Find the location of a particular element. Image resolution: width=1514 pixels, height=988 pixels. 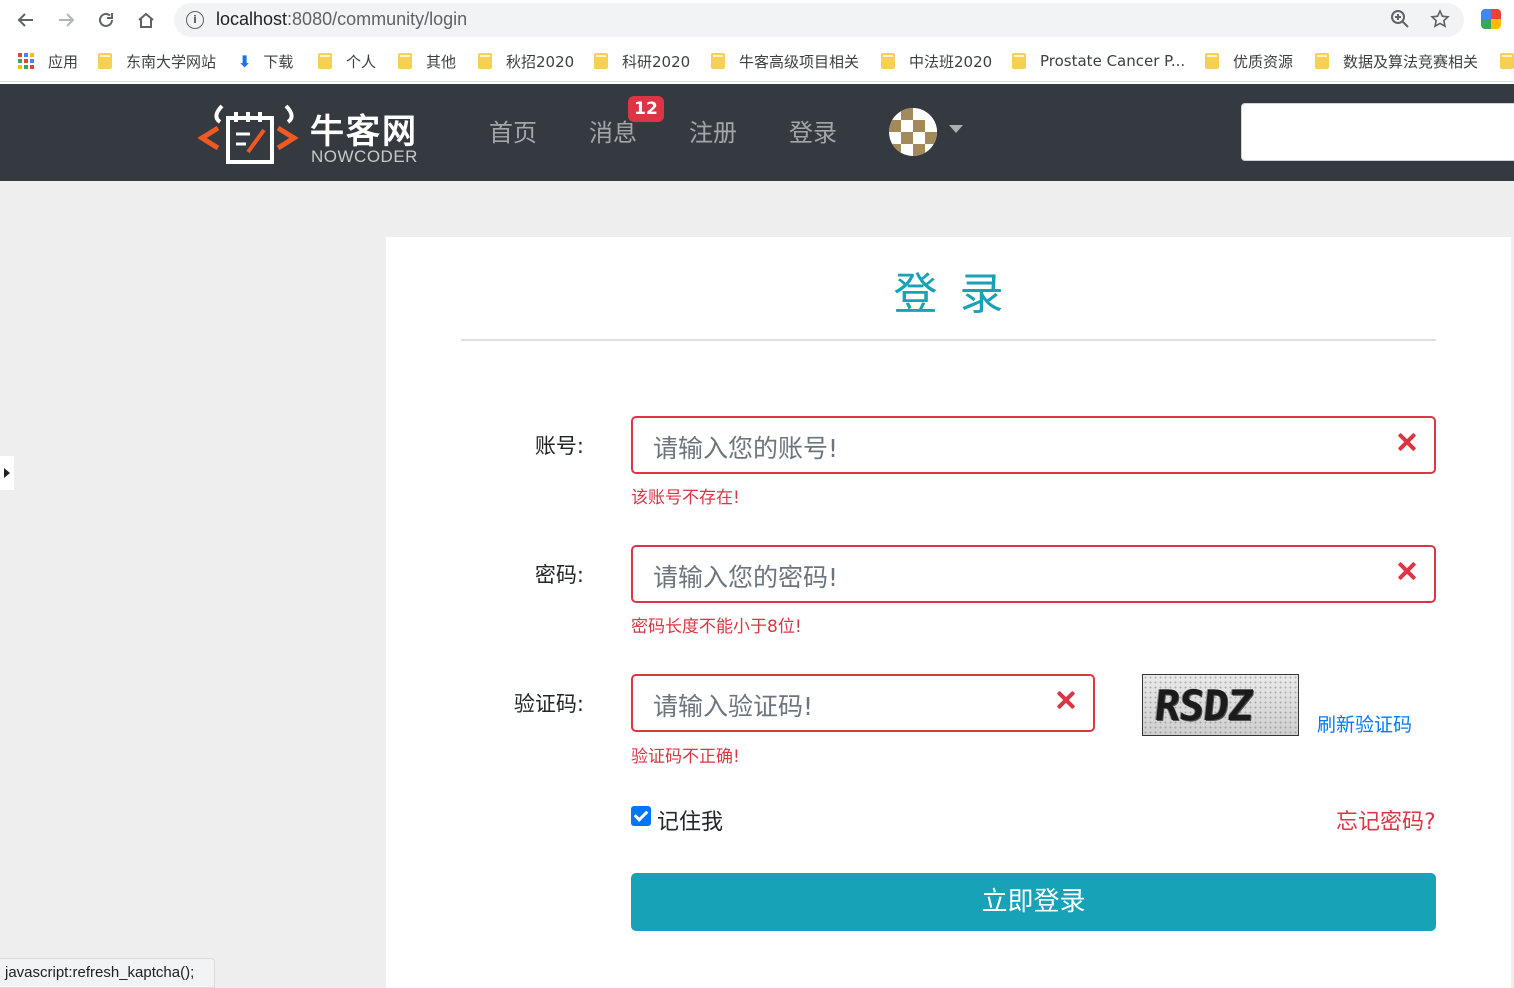

bookmark-folder: 中法班2020 is located at coordinates (936, 61).